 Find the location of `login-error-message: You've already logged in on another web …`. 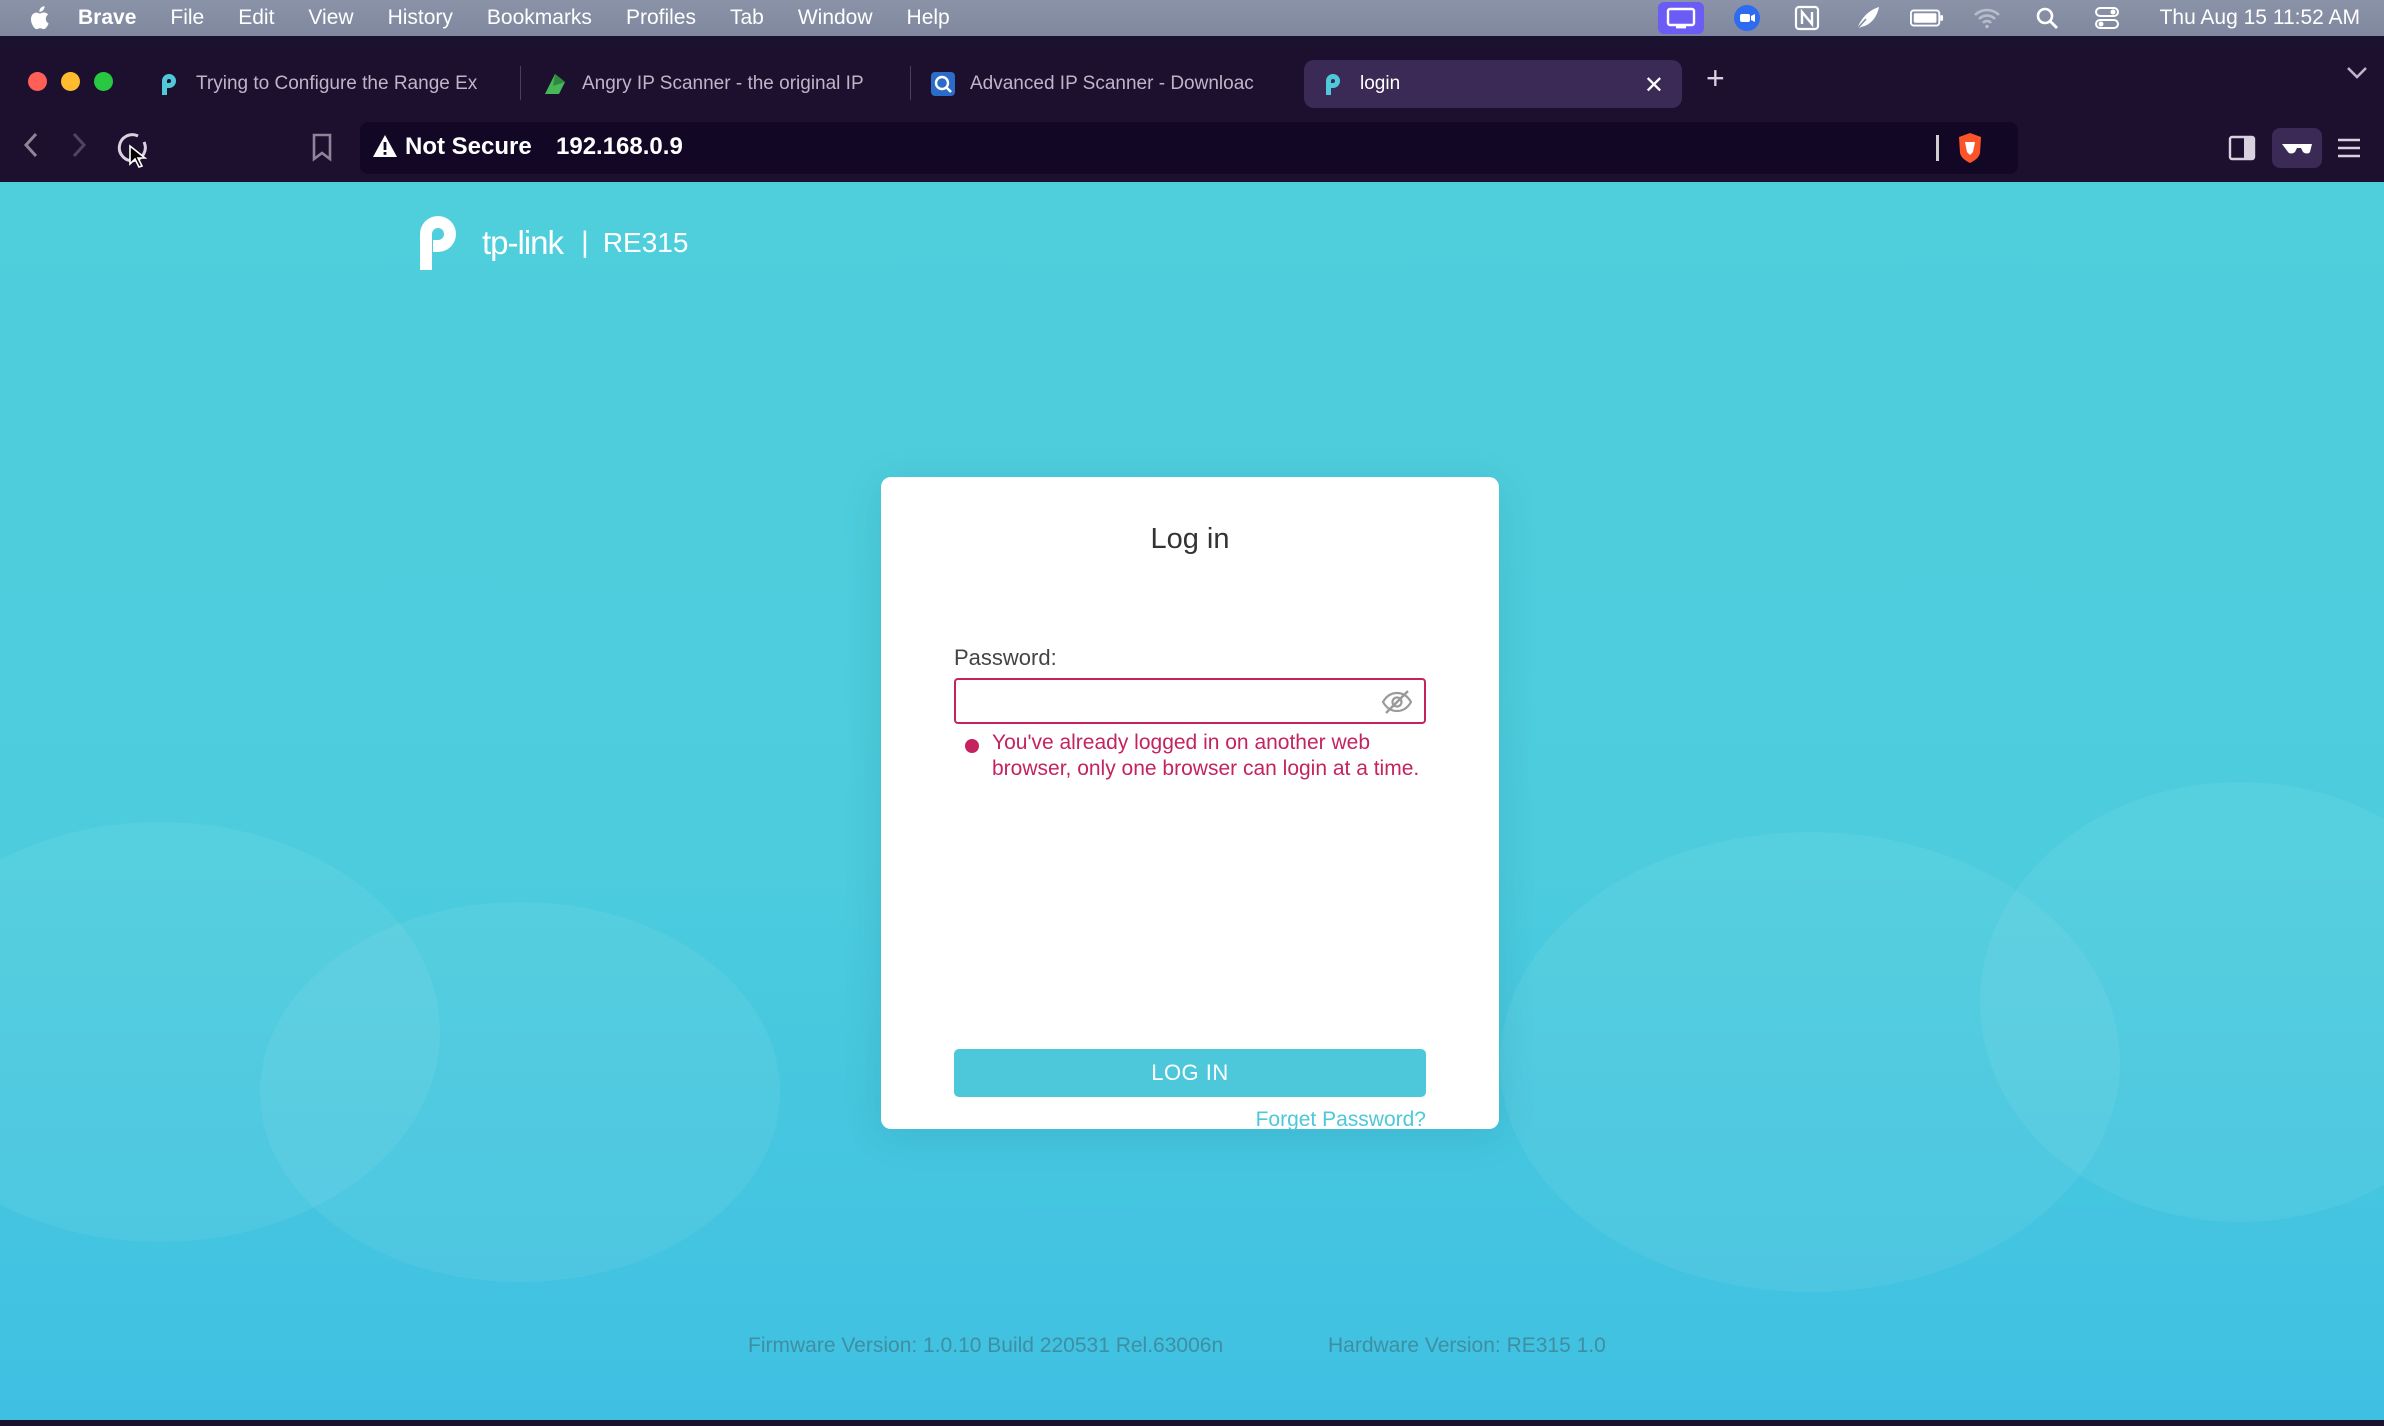

login-error-message: You've already logged in on another web … is located at coordinates (1206, 755).